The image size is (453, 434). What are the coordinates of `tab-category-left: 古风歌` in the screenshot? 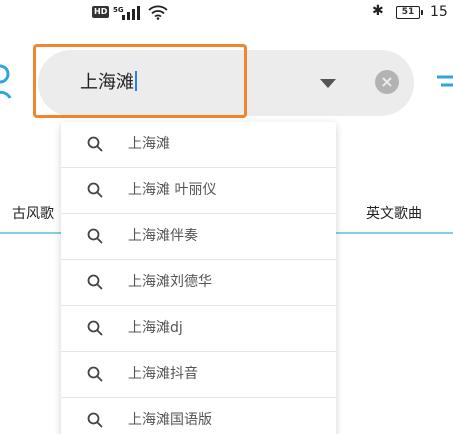 It's located at (33, 214).